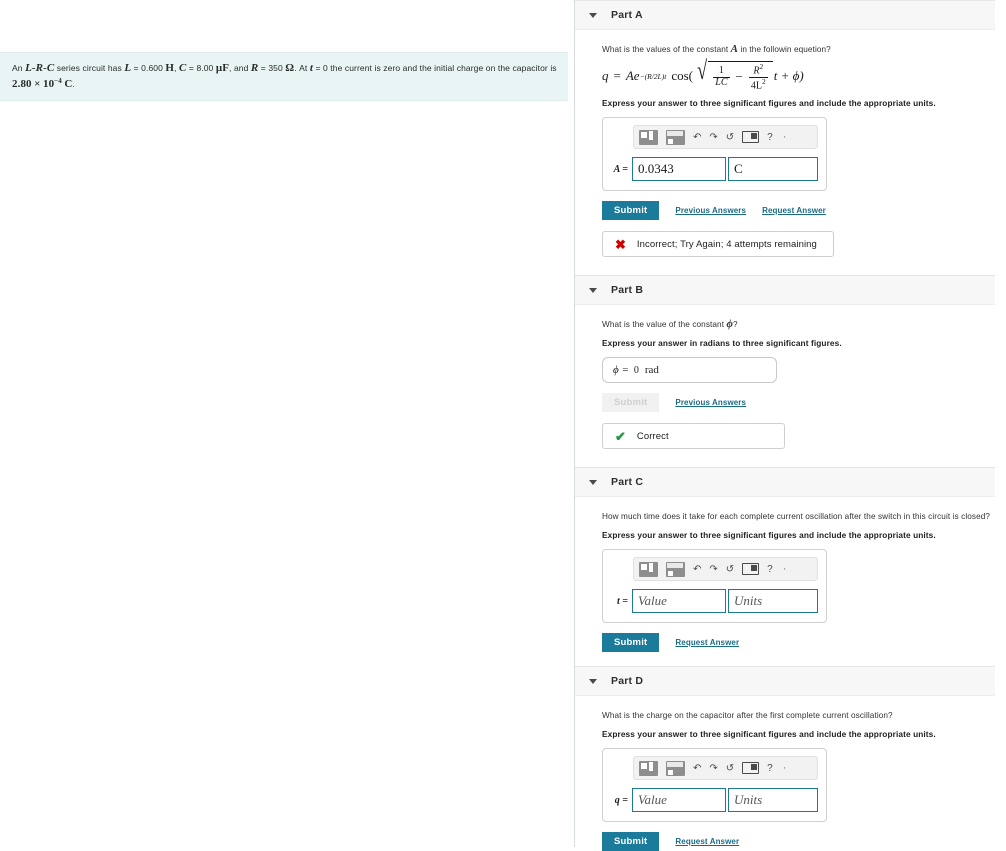  Describe the element at coordinates (758, 69) in the screenshot. I see `eq-frac2-numerator: R2` at that location.